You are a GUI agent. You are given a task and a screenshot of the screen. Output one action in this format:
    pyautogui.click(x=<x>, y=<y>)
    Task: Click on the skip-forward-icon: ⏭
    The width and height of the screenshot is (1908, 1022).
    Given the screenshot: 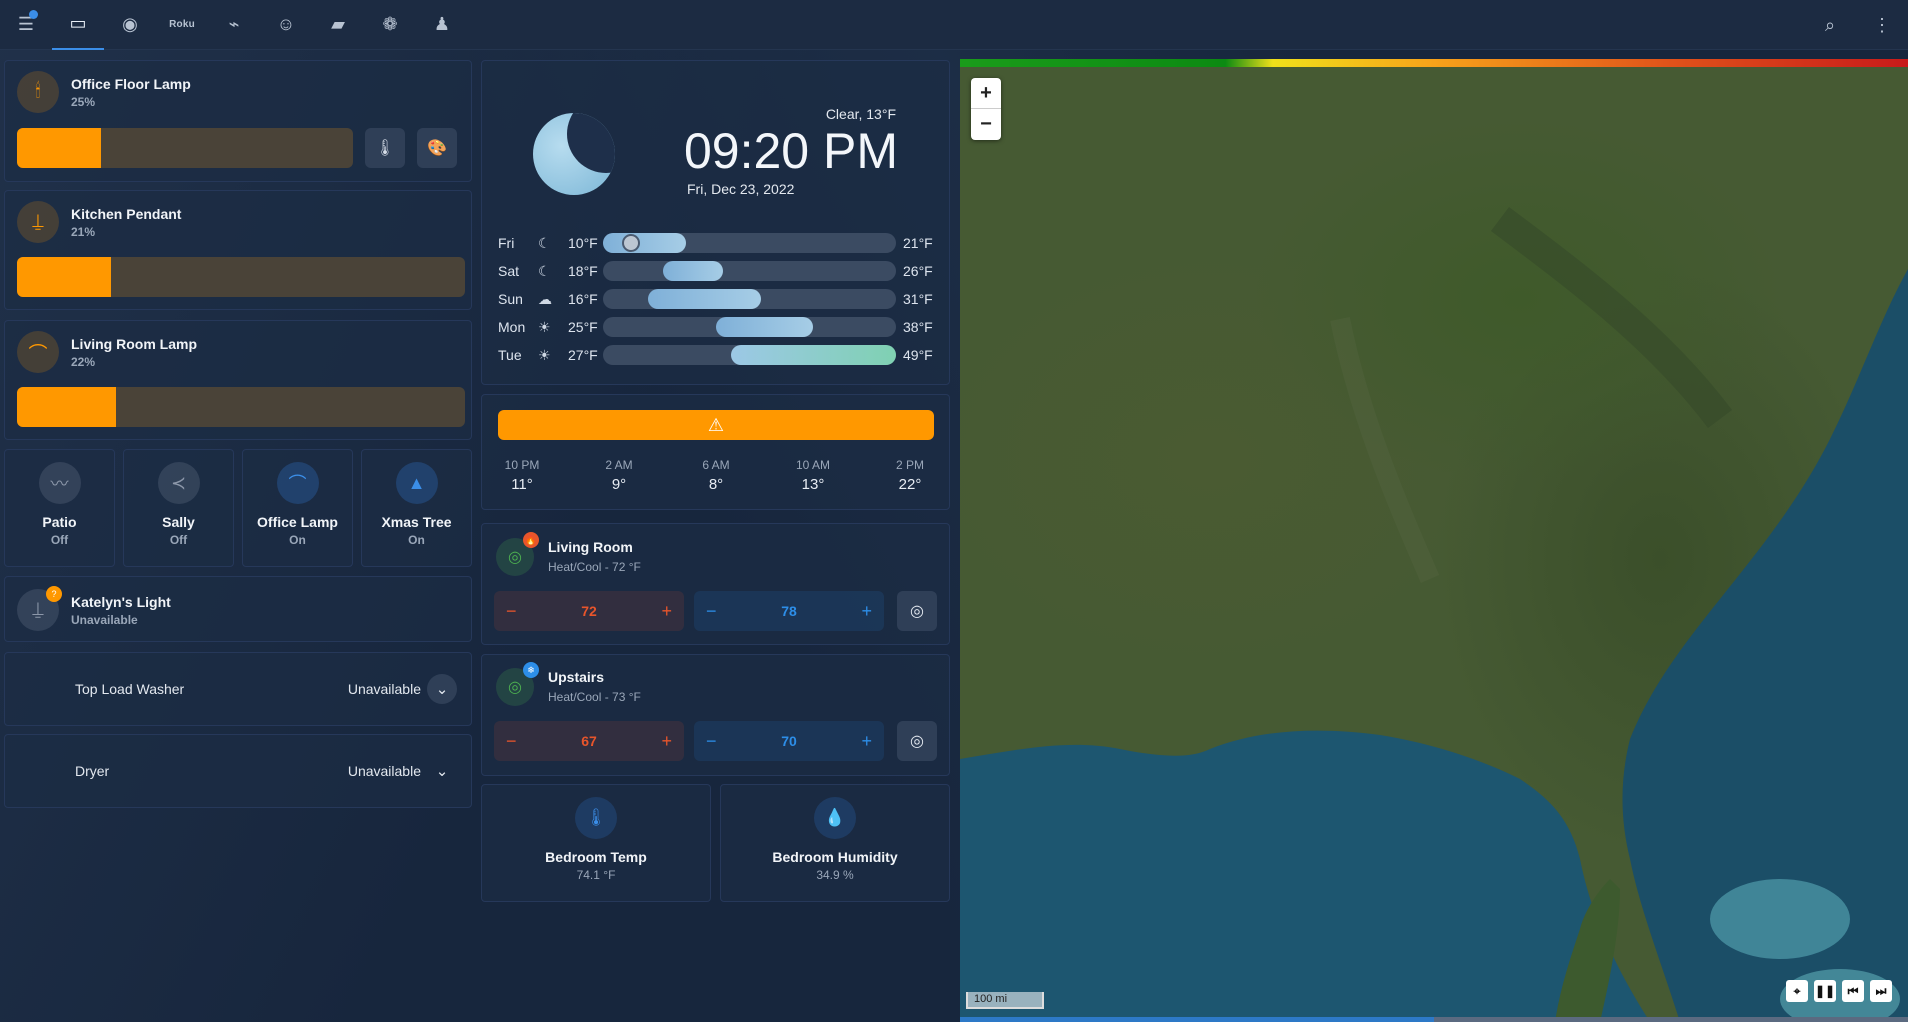 What is the action you would take?
    pyautogui.click(x=1881, y=991)
    